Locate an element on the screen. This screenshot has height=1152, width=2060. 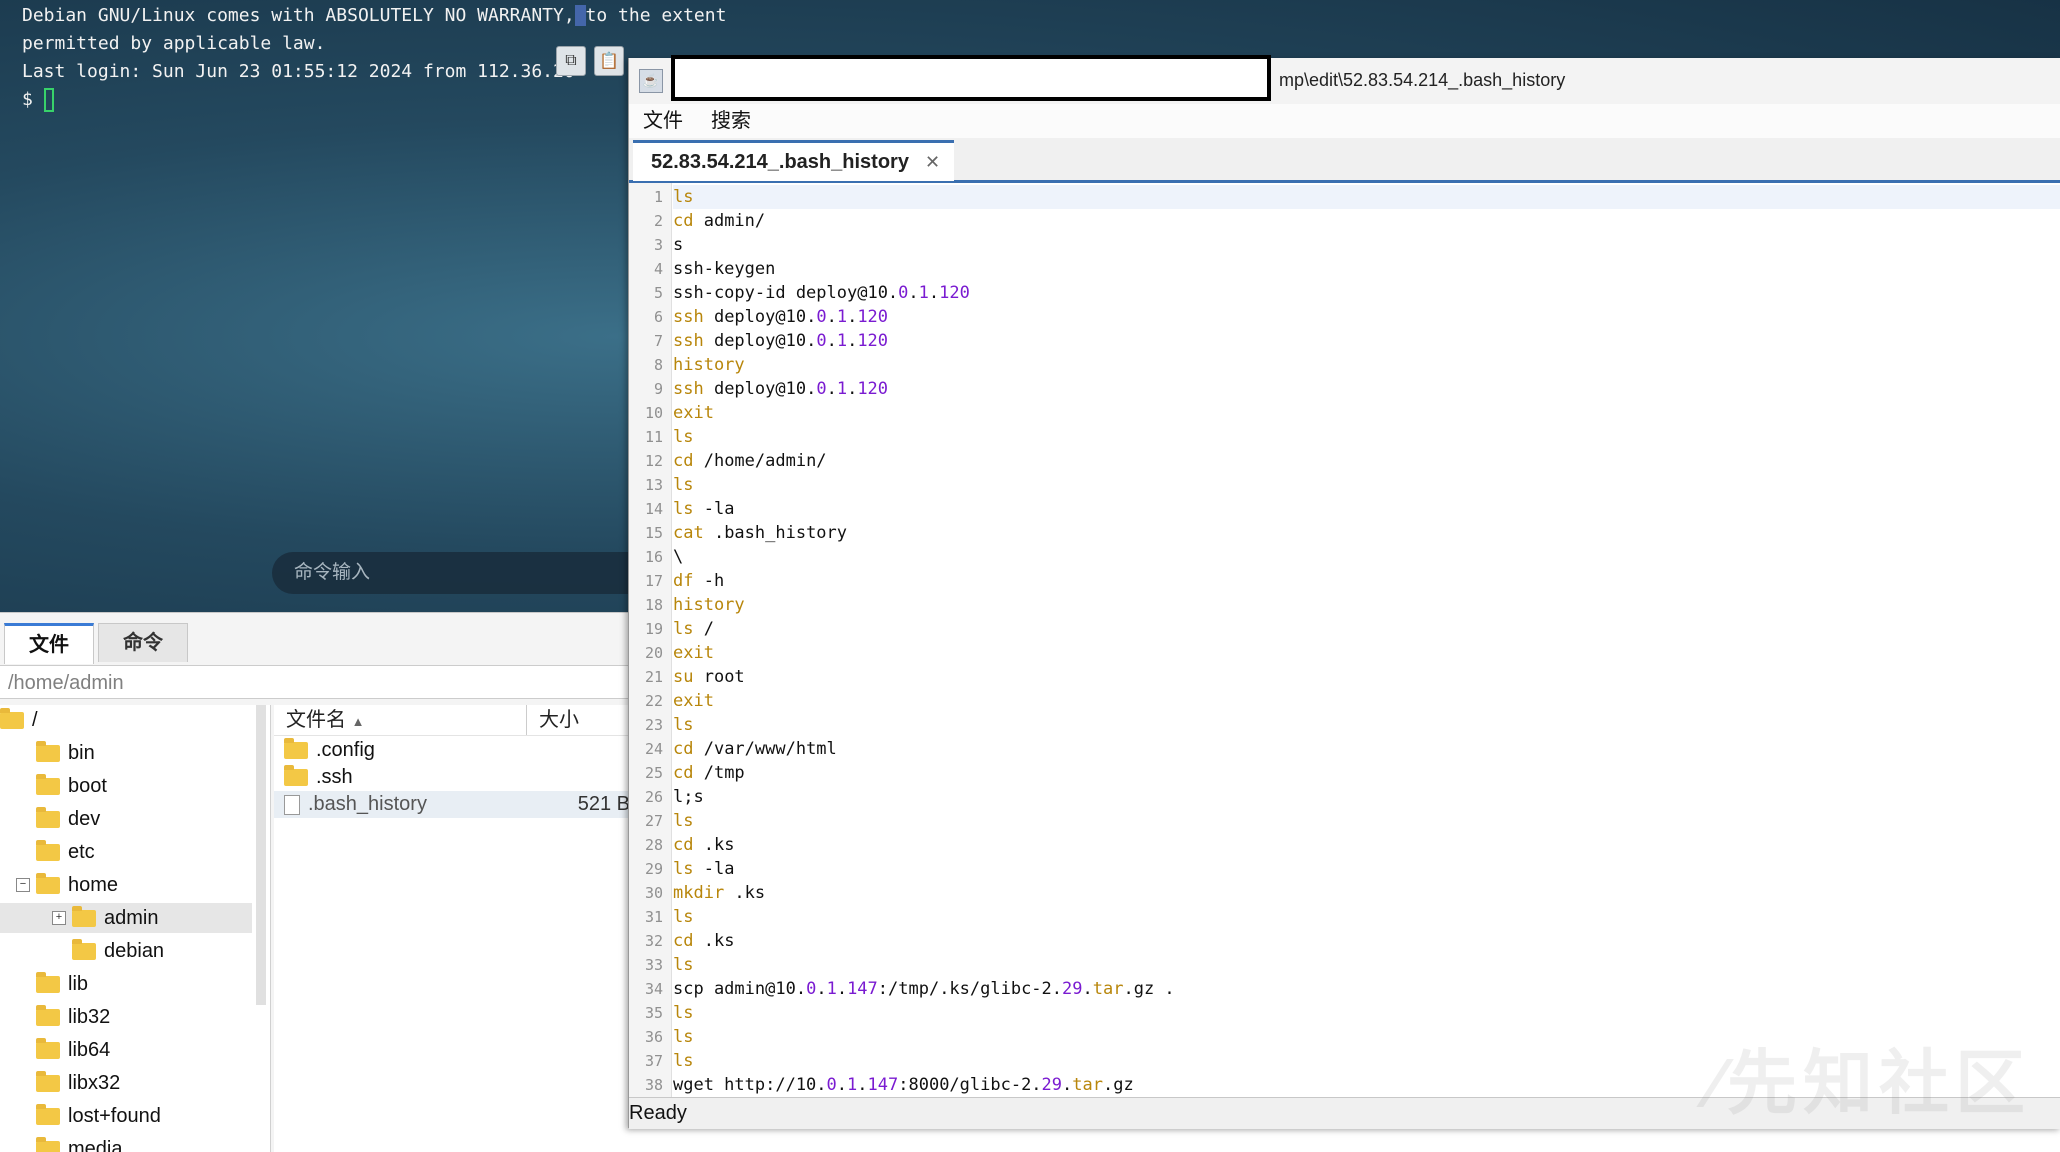
redacted-title-box is located at coordinates (971, 78).